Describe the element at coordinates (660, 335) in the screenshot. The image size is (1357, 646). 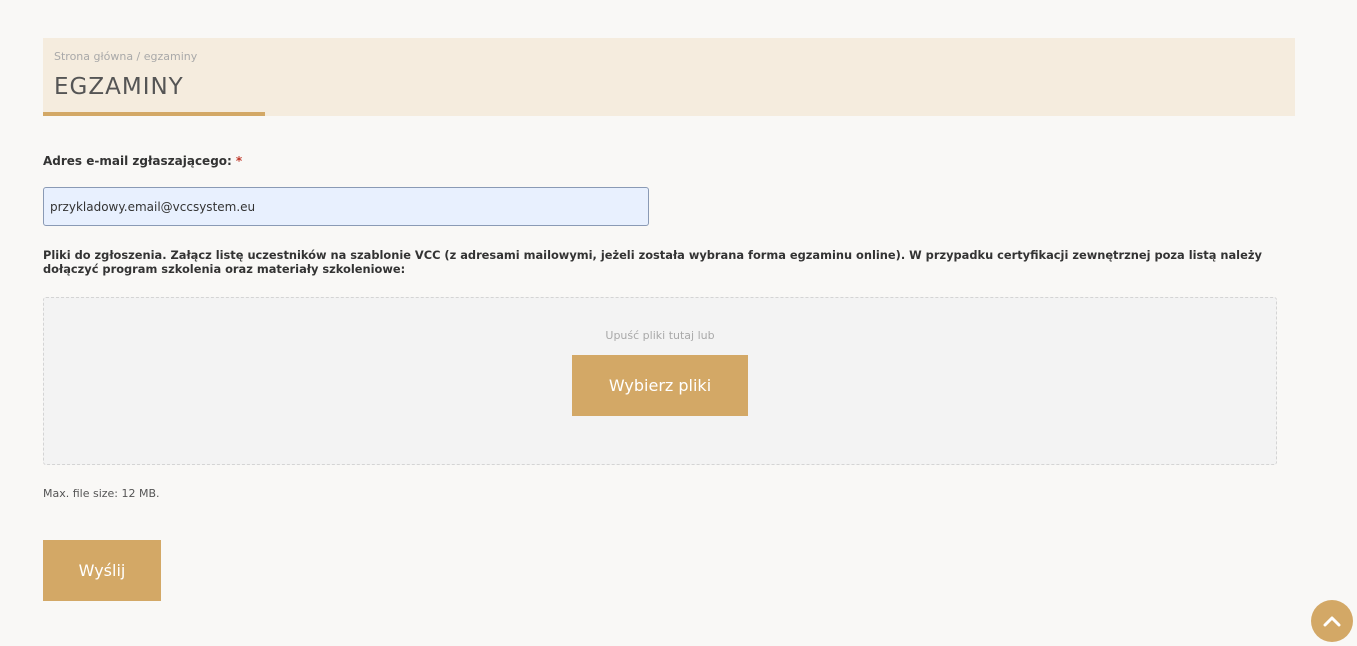
I see `drop-hint: Upuść pliki tutaj lub` at that location.